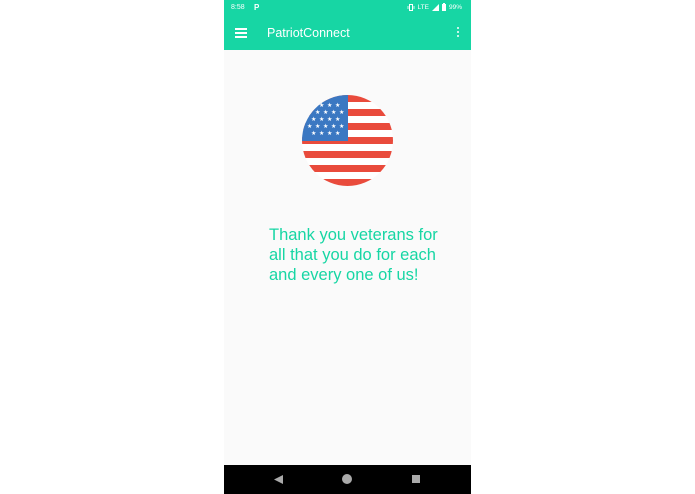 This screenshot has height=494, width=695. I want to click on app-title: PatriotConnect, so click(308, 33).